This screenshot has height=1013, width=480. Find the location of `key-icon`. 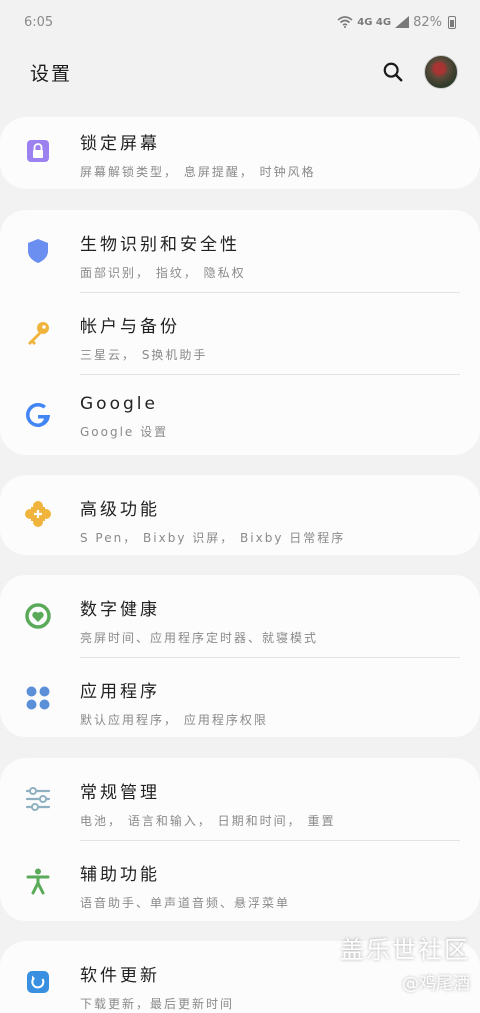

key-icon is located at coordinates (38, 333).